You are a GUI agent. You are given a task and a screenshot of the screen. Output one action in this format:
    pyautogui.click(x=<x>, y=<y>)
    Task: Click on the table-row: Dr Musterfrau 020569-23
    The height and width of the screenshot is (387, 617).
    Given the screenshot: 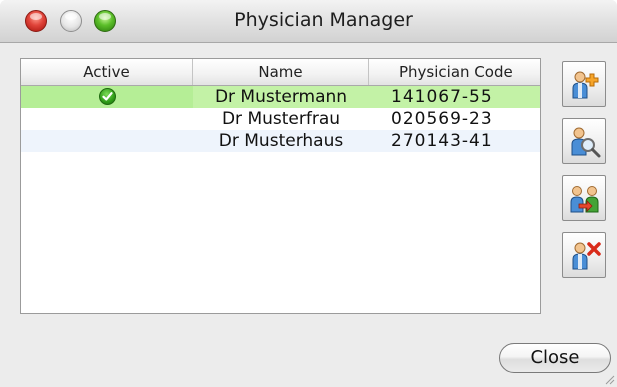 What is the action you would take?
    pyautogui.click(x=280, y=119)
    